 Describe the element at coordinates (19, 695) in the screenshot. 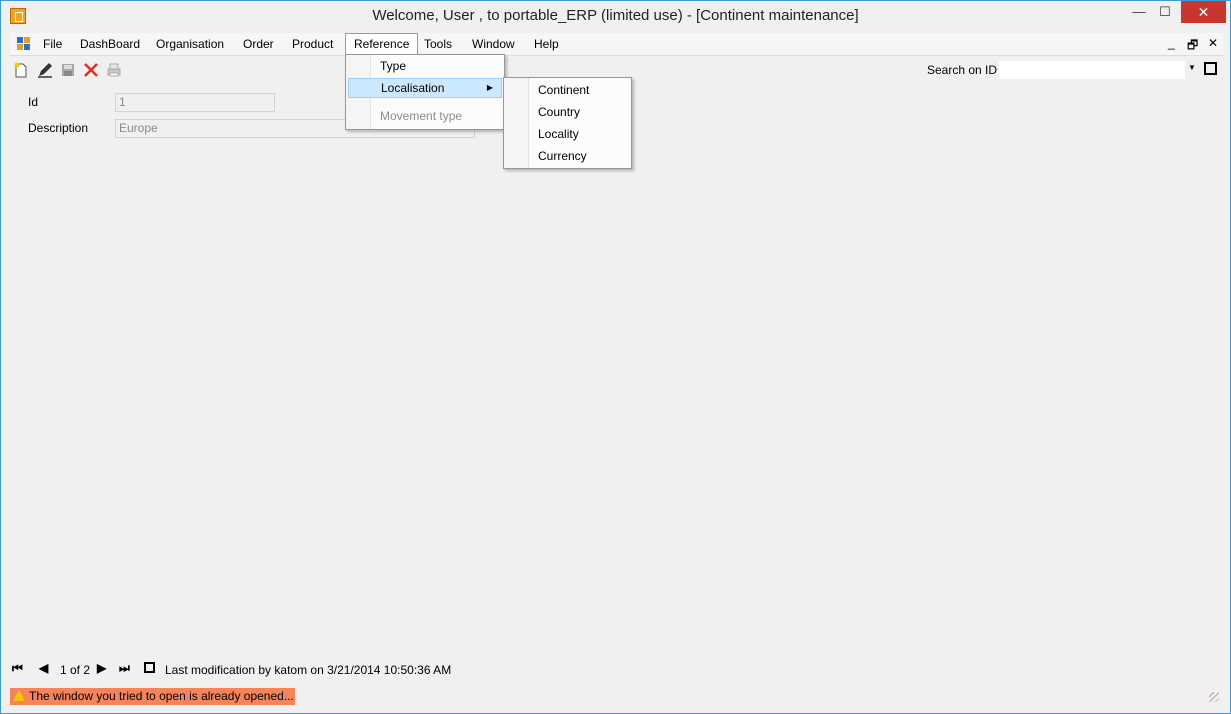

I see `warning-icon` at that location.